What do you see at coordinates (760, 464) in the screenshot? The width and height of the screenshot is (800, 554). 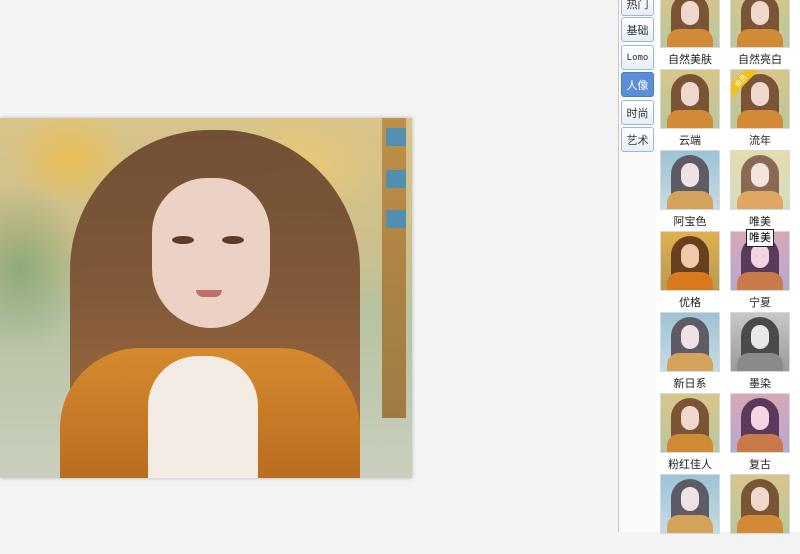 I see `filter-label: 复古` at bounding box center [760, 464].